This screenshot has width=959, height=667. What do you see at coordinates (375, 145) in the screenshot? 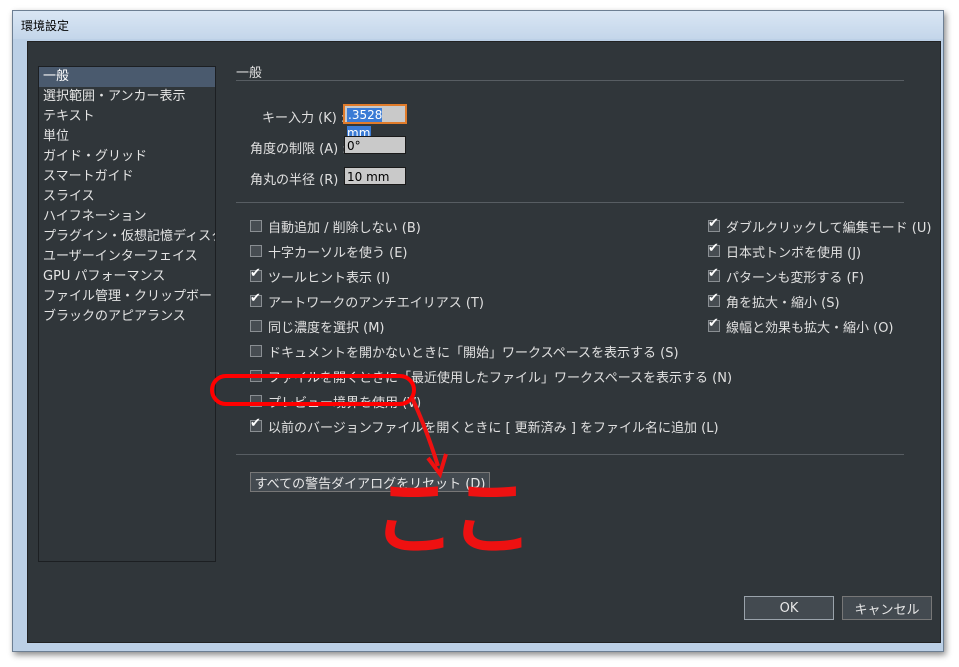
I see `constrain-angle-field: 0°` at bounding box center [375, 145].